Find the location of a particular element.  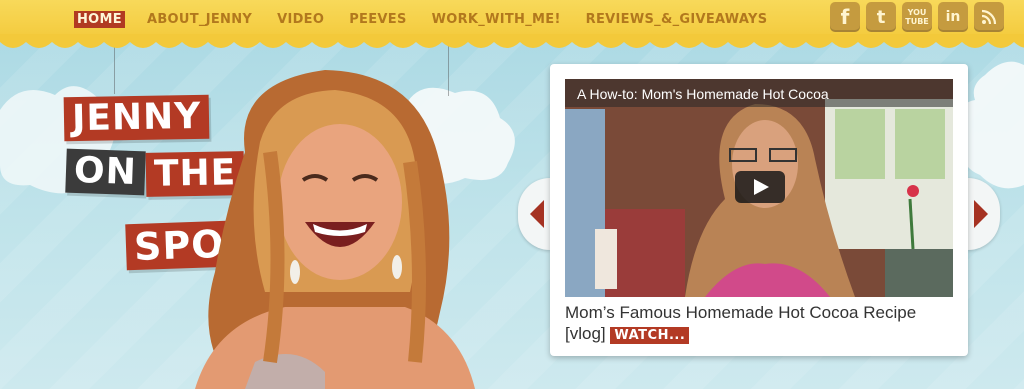

rss-glyph is located at coordinates (989, 17).